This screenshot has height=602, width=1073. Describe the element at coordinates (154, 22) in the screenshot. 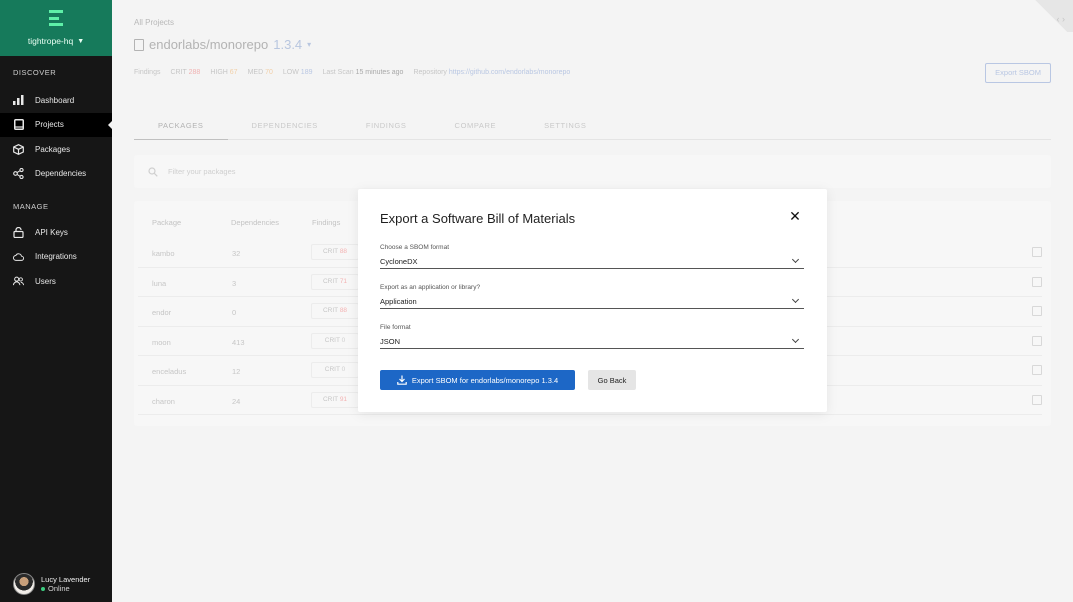

I see `breadcrumb: All Projects` at that location.